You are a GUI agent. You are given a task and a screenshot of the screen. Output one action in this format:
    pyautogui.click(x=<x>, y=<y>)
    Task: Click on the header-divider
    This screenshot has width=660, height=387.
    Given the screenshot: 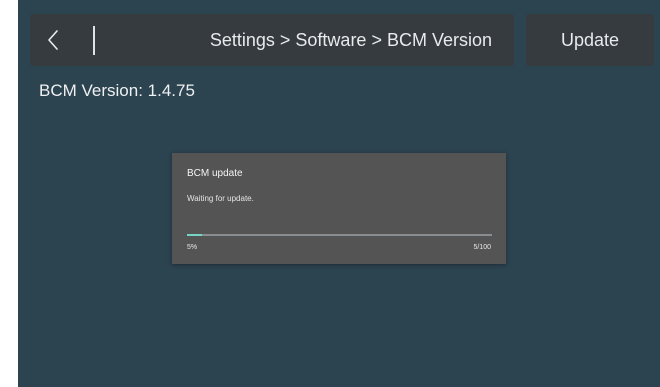 What is the action you would take?
    pyautogui.click(x=94, y=40)
    